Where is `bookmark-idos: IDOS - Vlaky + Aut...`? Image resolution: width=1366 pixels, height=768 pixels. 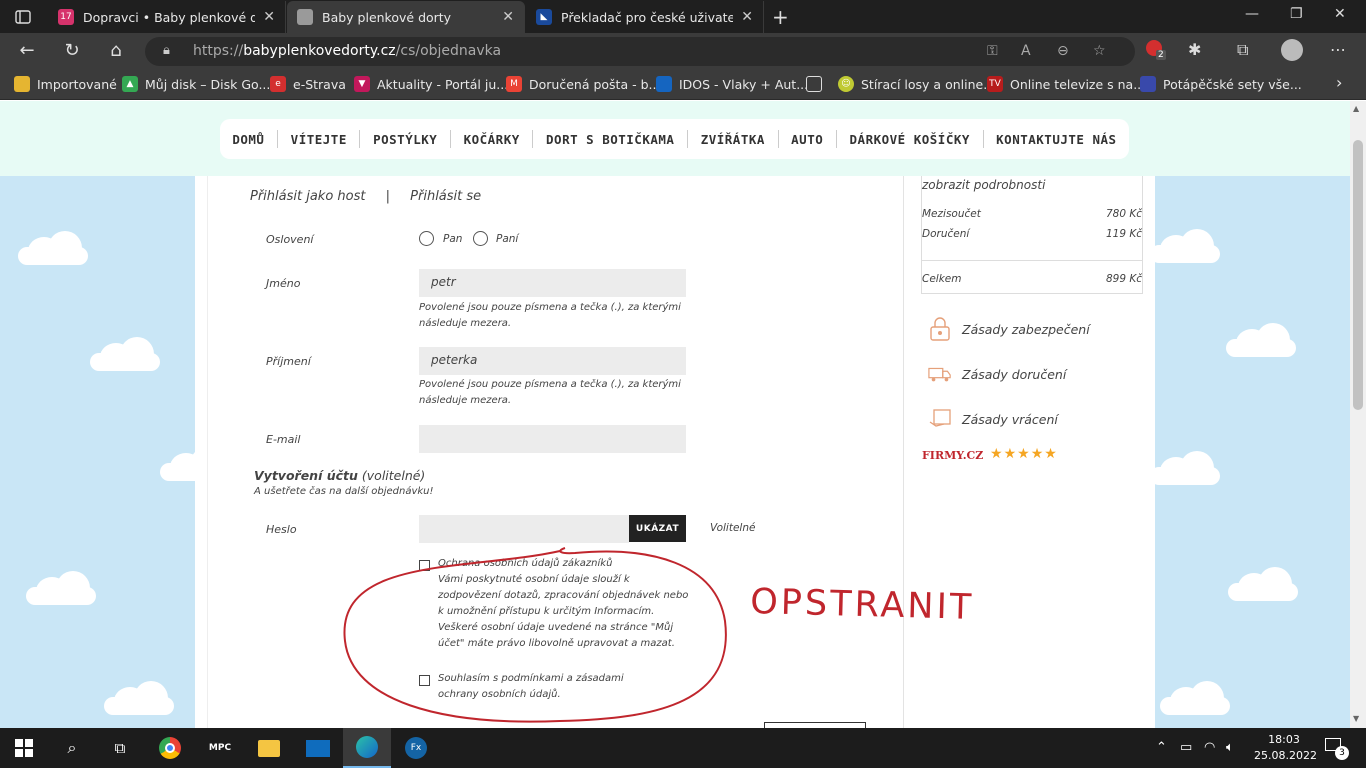
bookmark-idos: IDOS - Vlaky + Aut... is located at coordinates (732, 84).